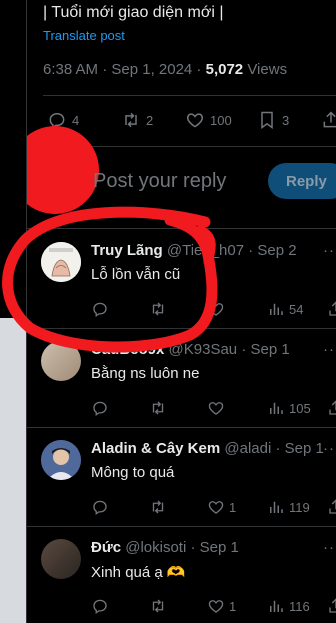 This screenshot has height=623, width=336. What do you see at coordinates (138, 572) in the screenshot?
I see `reply-text: Xinh quá ạ 🫶` at bounding box center [138, 572].